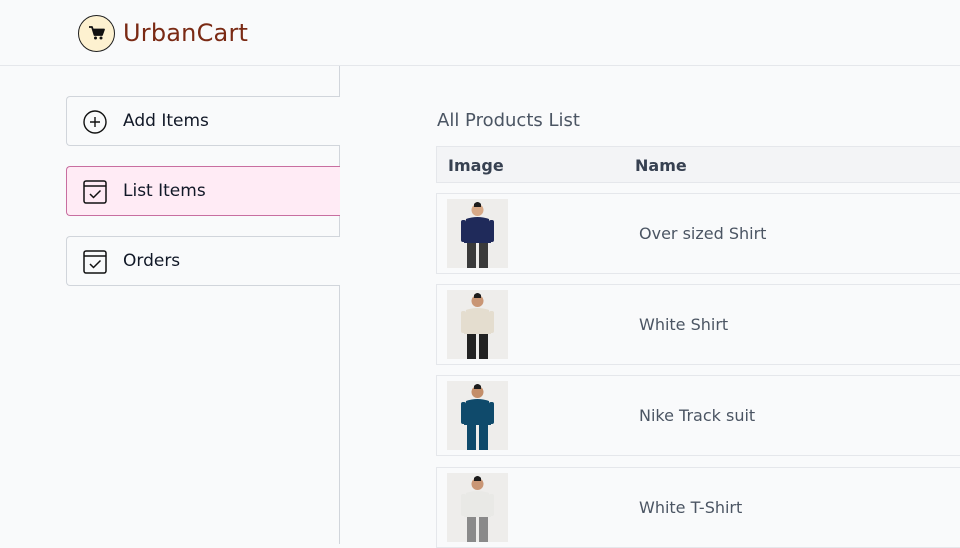 Image resolution: width=960 pixels, height=548 pixels. I want to click on sidebar-item-orders: Orders, so click(203, 261).